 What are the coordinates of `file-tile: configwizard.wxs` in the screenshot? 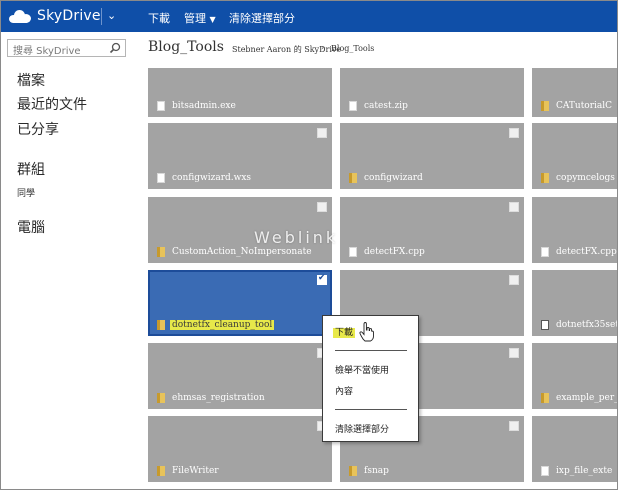 It's located at (240, 156).